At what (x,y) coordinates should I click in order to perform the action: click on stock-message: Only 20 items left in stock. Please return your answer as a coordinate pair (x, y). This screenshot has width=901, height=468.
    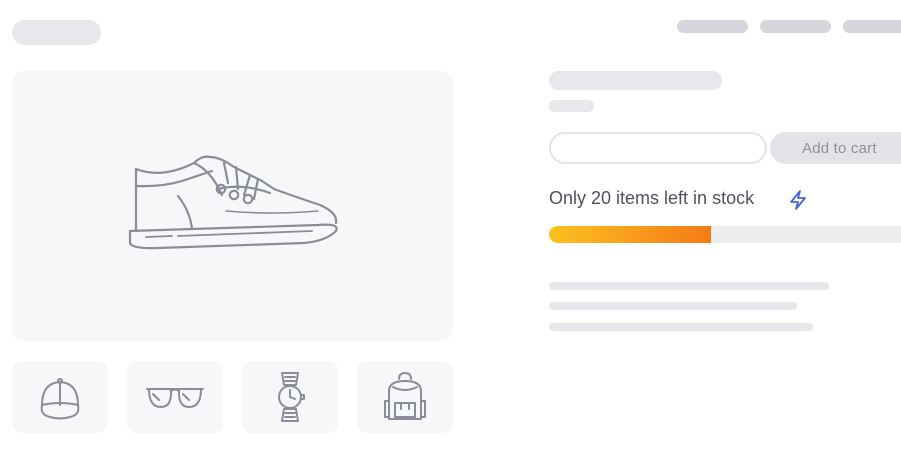
    Looking at the image, I should click on (652, 198).